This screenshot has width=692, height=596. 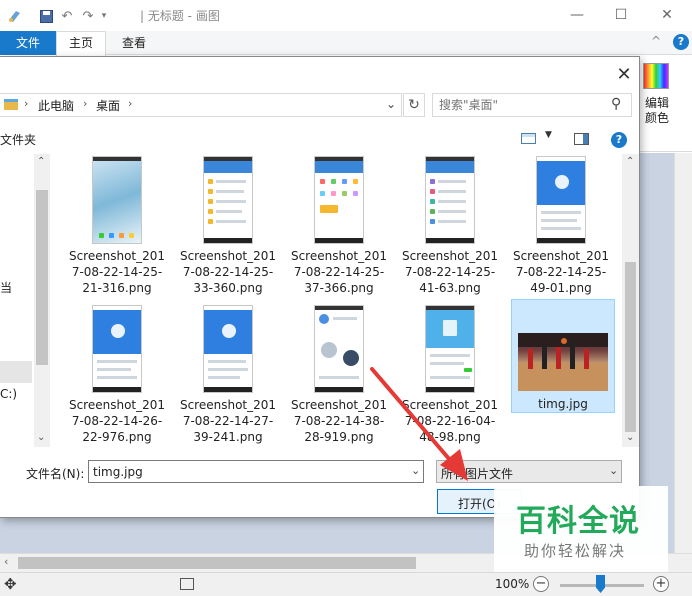 What do you see at coordinates (581, 139) in the screenshot?
I see `preview-pane-icon` at bounding box center [581, 139].